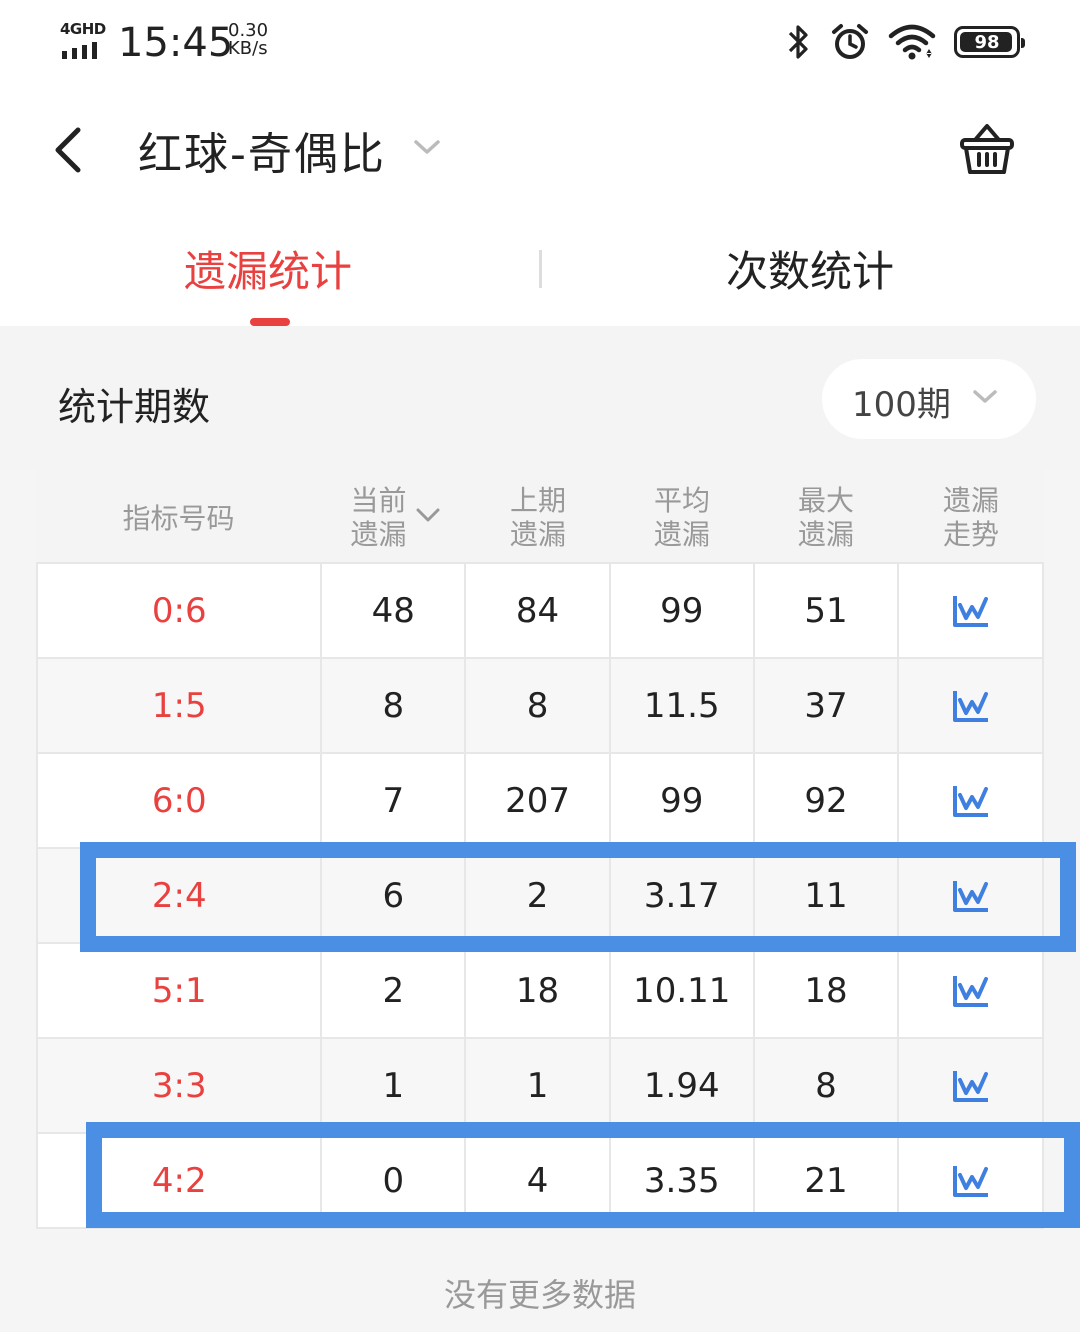  I want to click on speed-unit: KB/s, so click(248, 48).